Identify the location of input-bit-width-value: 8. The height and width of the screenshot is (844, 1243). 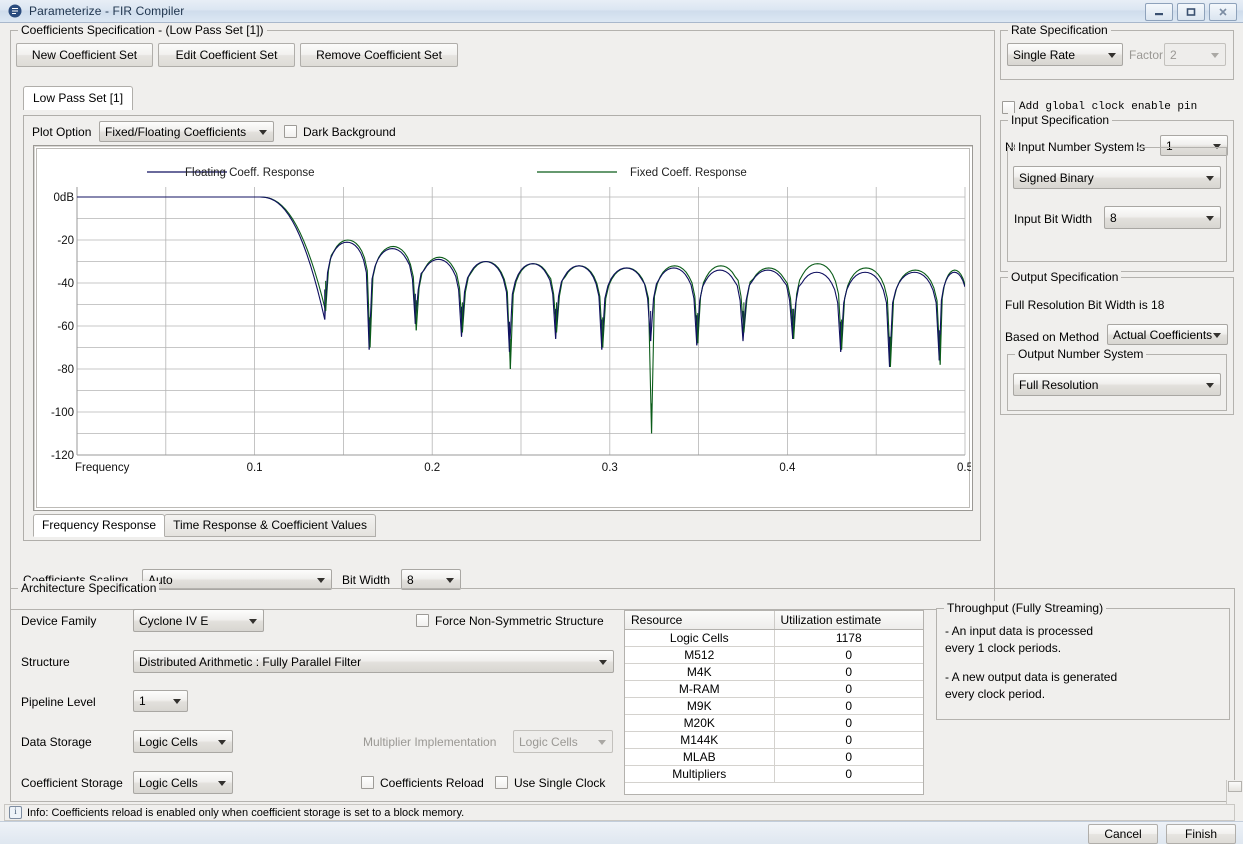
(1113, 218).